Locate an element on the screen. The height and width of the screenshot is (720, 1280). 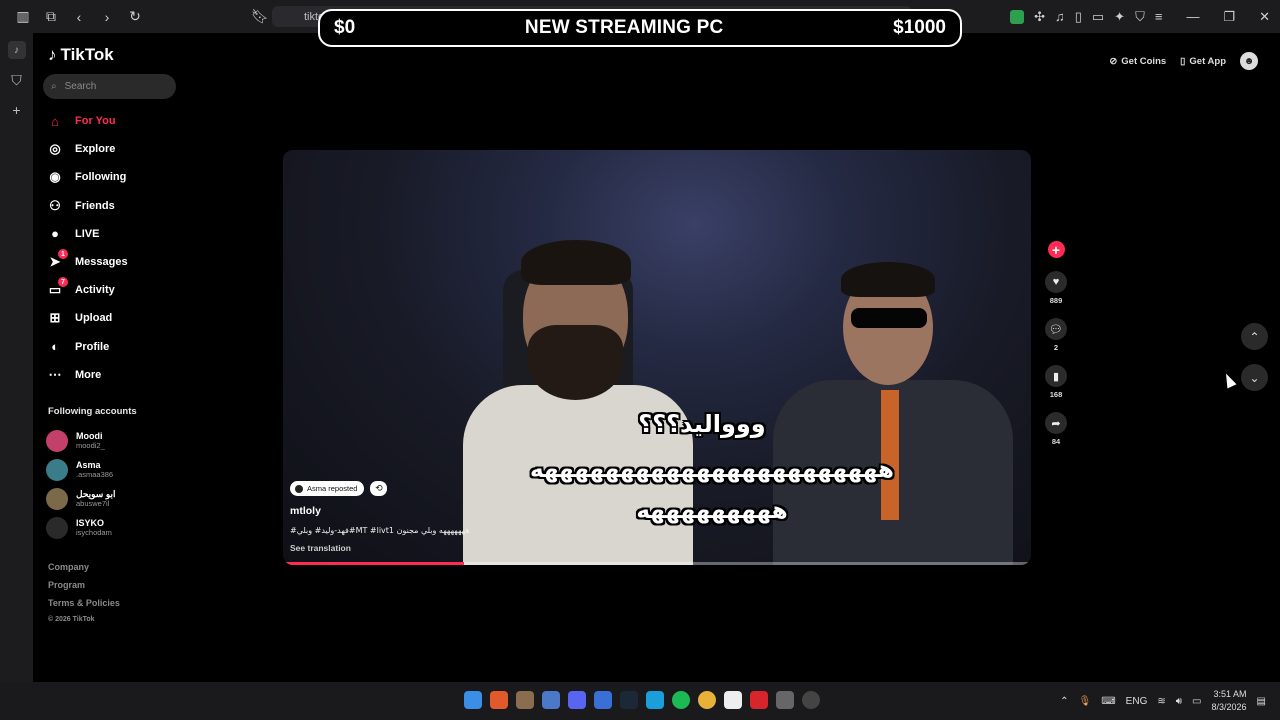
follow-plus-button: + is located at coordinates (1056, 249).